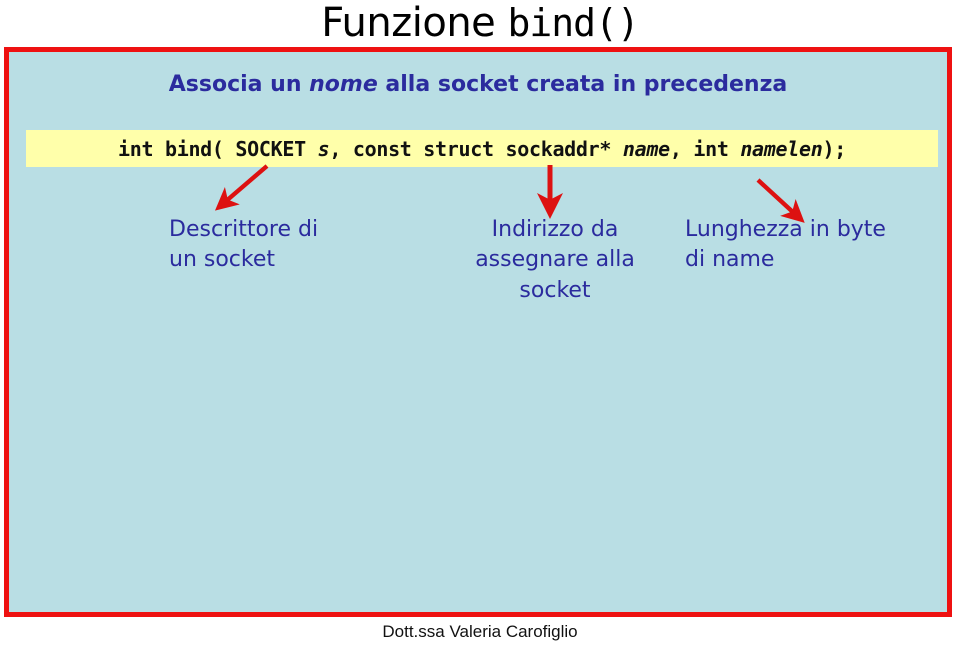 Image resolution: width=960 pixels, height=649 pixels. I want to click on footer-author: Dott.ssa Valeria Carofiglio, so click(480, 631).